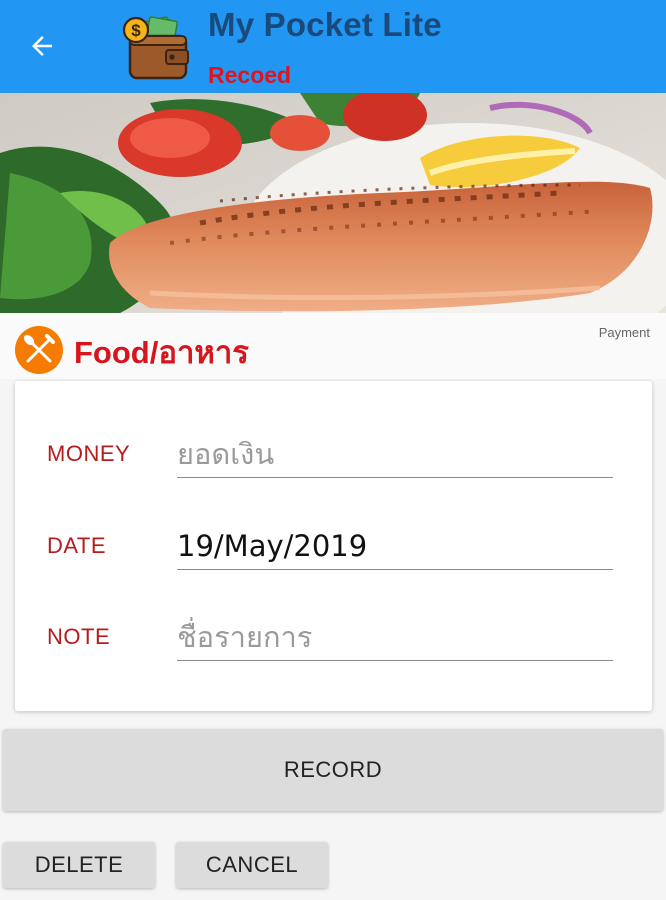 This screenshot has width=666, height=900. I want to click on money-label: MONEY, so click(89, 453).